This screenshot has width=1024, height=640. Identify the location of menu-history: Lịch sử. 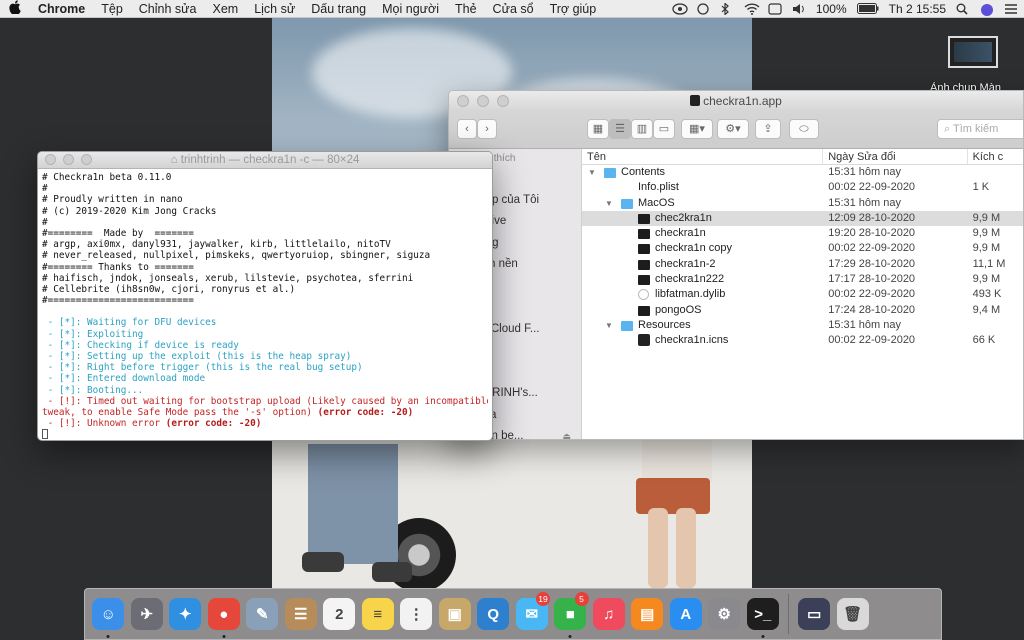
(274, 9).